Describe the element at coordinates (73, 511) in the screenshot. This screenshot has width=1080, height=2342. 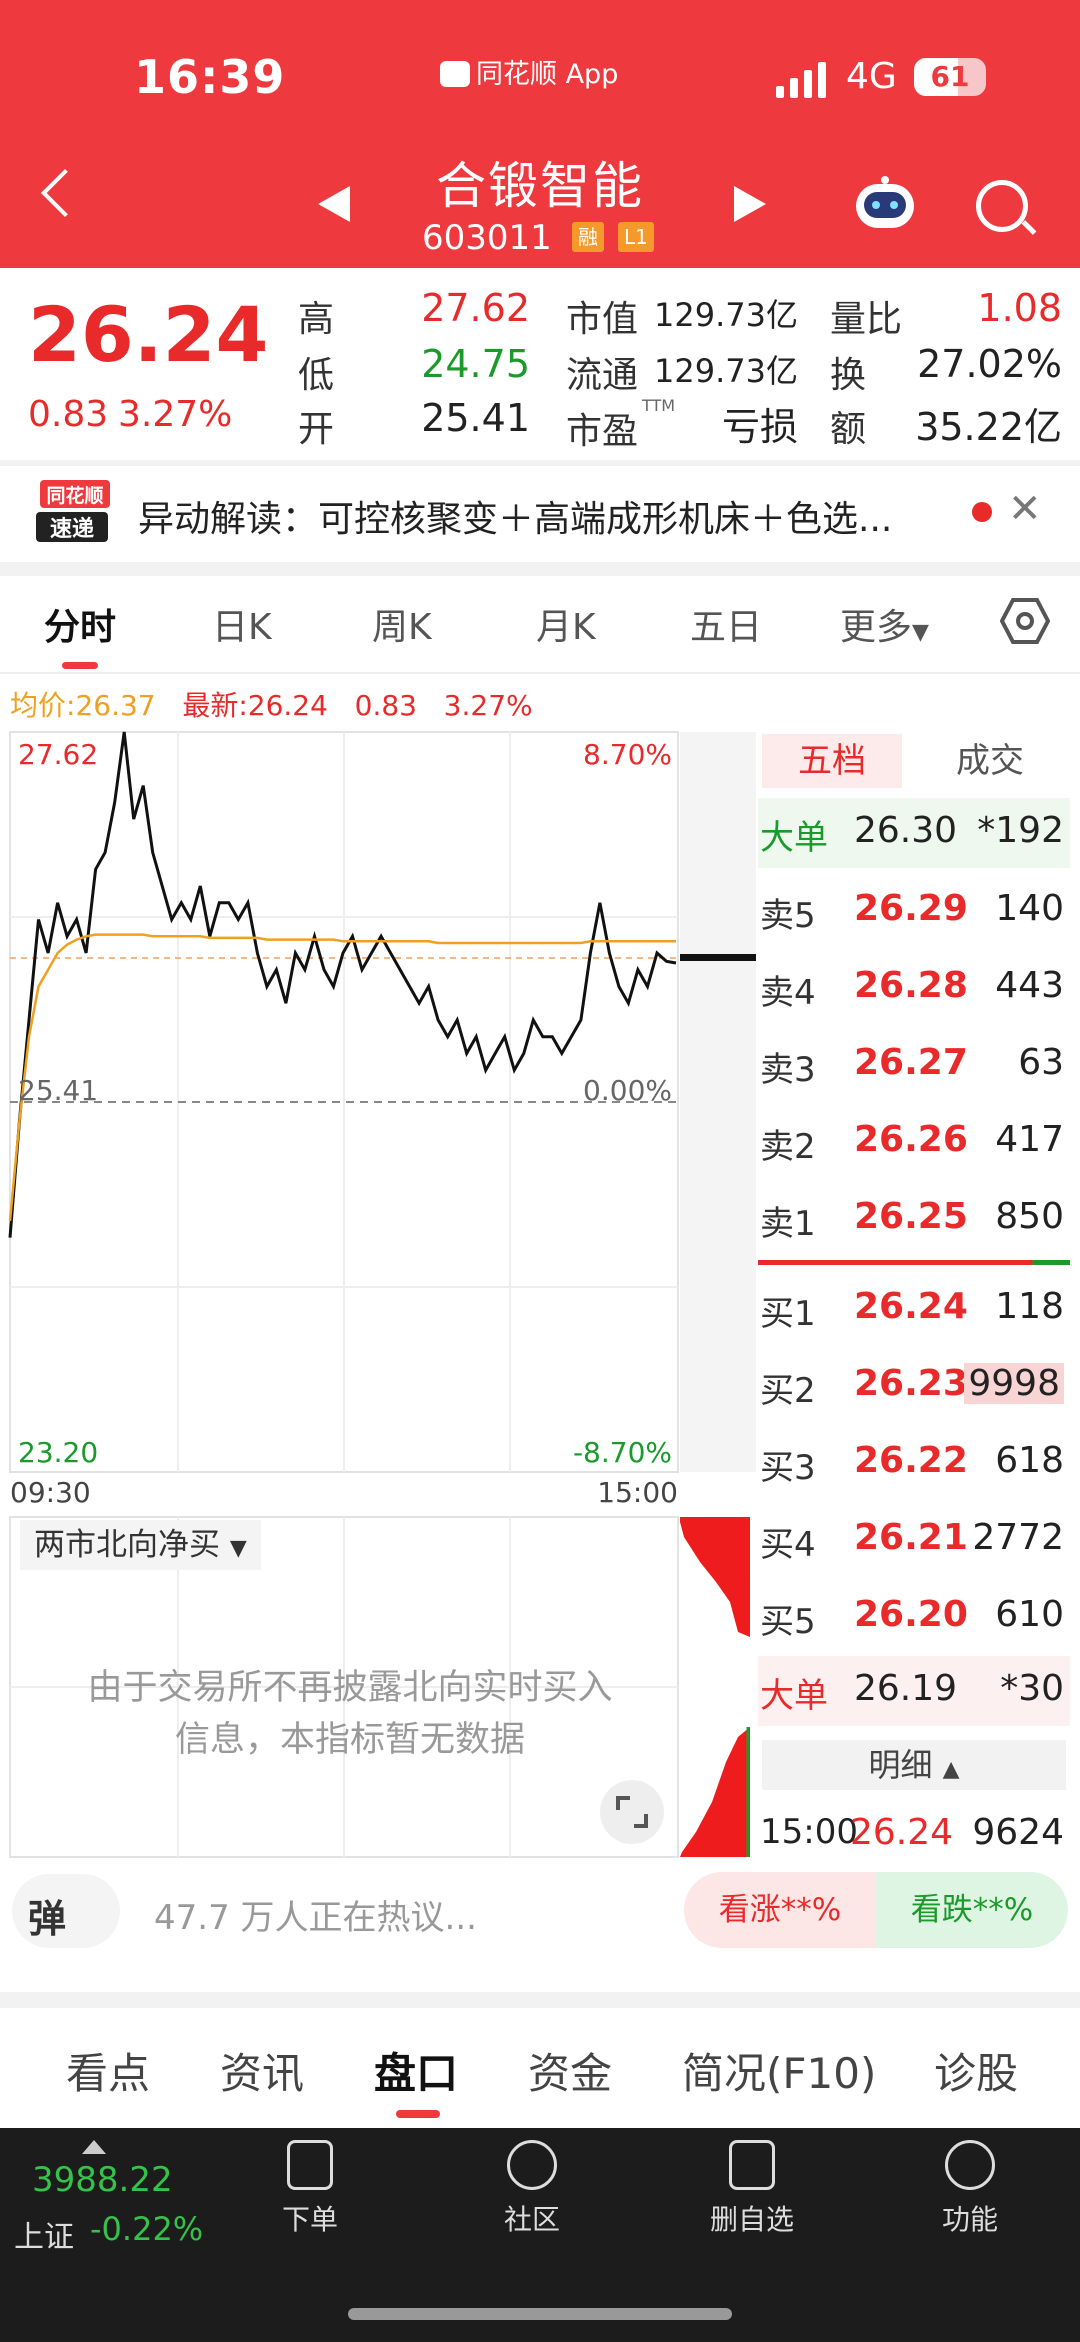
I see `news-flash-logo: 同花顺 速递` at that location.